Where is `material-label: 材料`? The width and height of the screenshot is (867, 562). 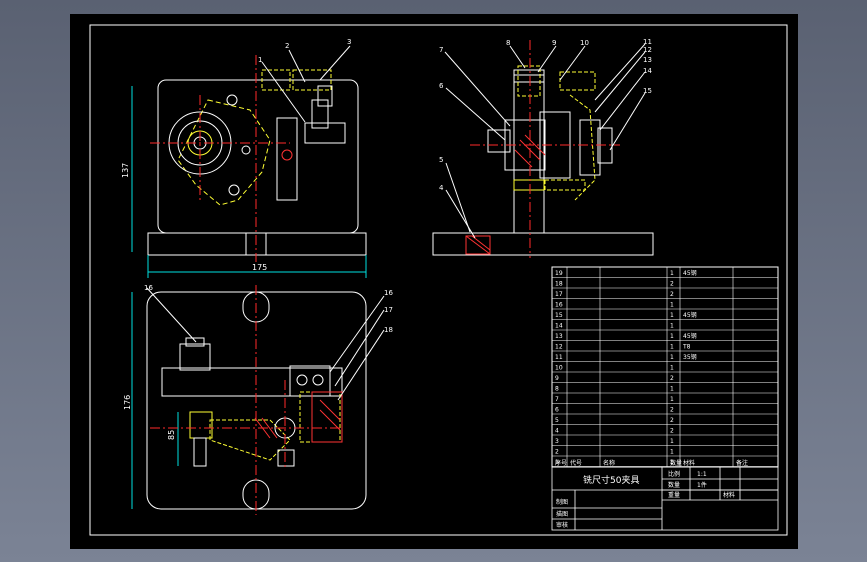 material-label: 材料 is located at coordinates (729, 495).